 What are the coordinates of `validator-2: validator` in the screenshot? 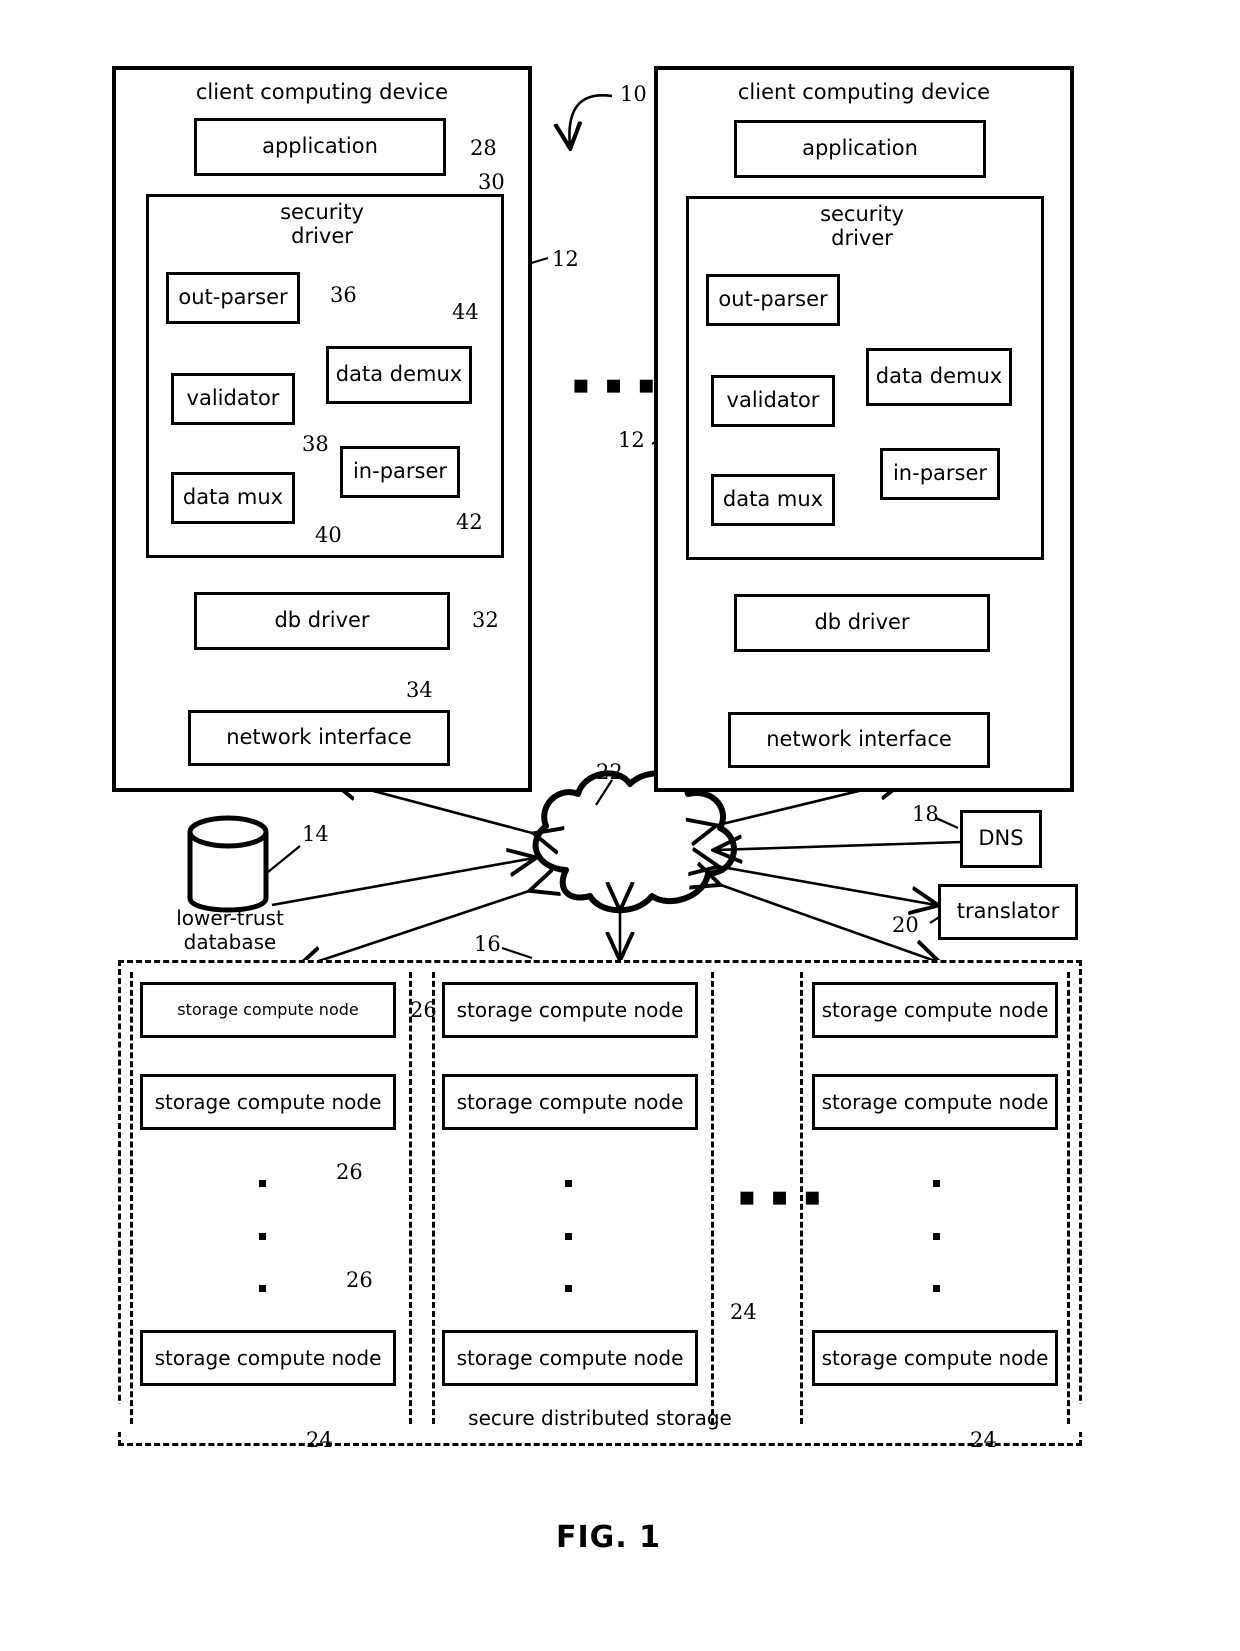 It's located at (773, 401).